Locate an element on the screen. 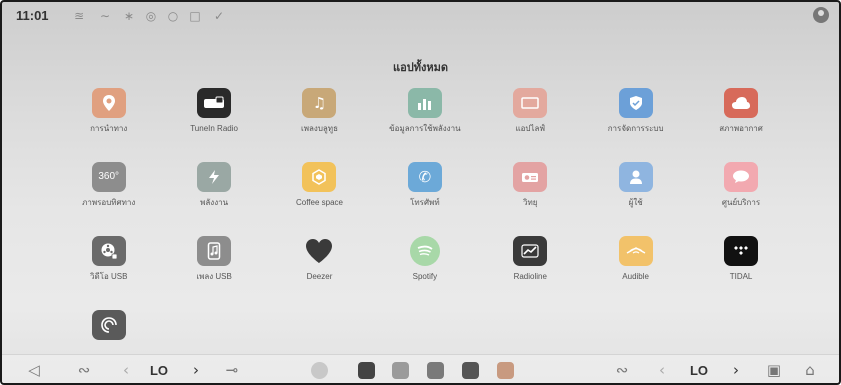 This screenshot has height=385, width=841. camera-360-icon: 360° is located at coordinates (108, 177).